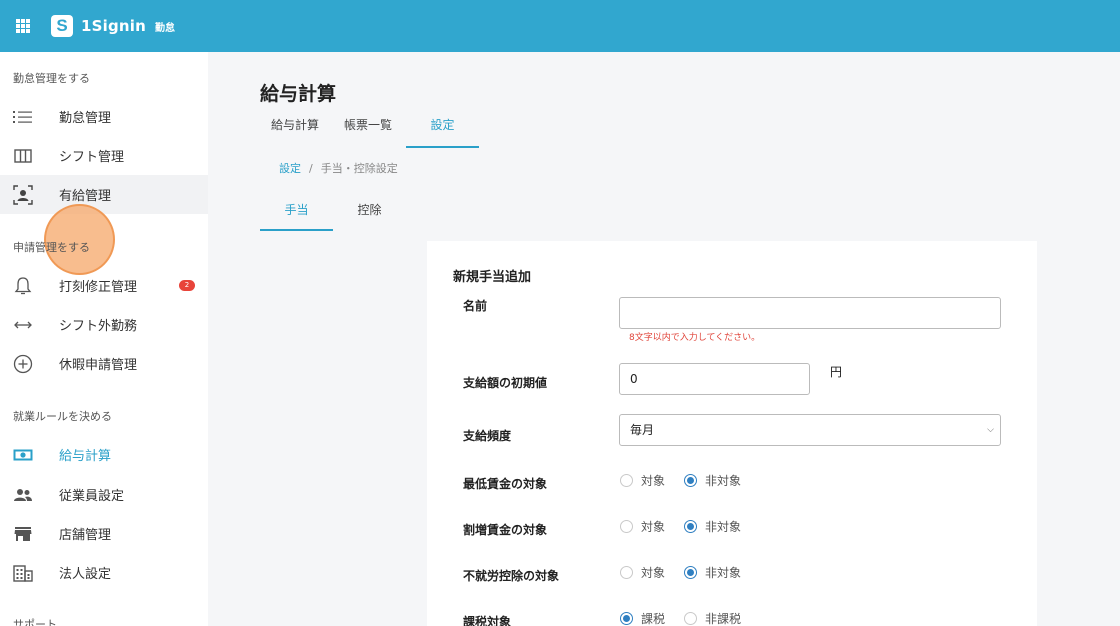  Describe the element at coordinates (511, 576) in the screenshot. I see `absence-deduction-label: 不就労控除の対象` at that location.